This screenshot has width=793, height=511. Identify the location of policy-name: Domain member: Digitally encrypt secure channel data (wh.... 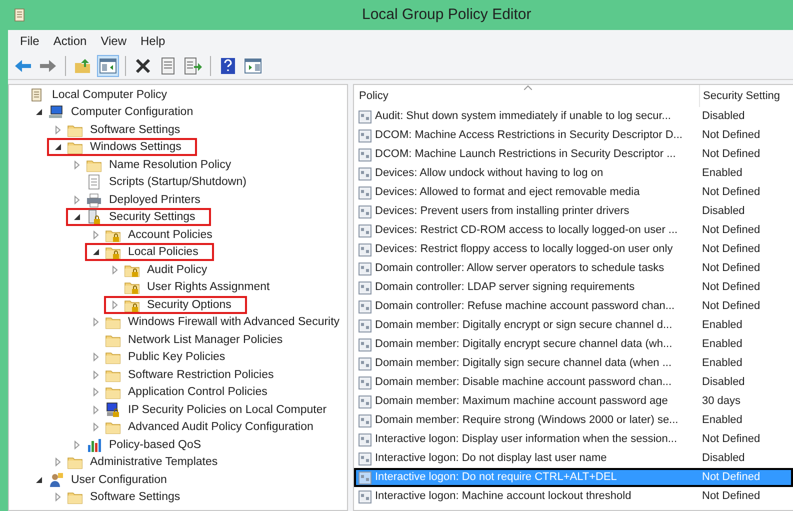
(523, 344).